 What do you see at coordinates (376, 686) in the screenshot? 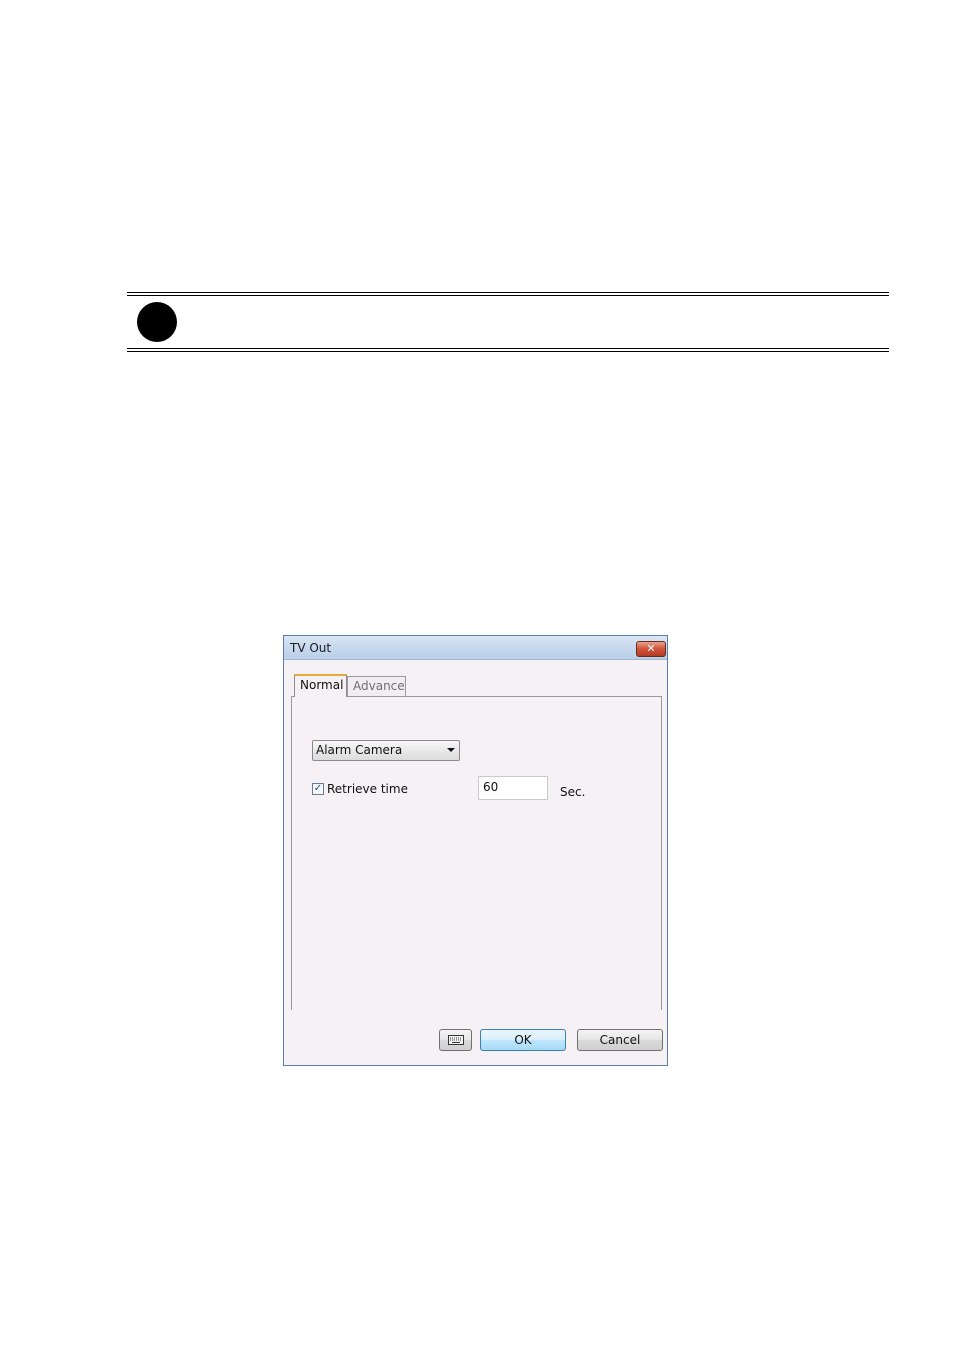
I see `tab-advance: Advance` at bounding box center [376, 686].